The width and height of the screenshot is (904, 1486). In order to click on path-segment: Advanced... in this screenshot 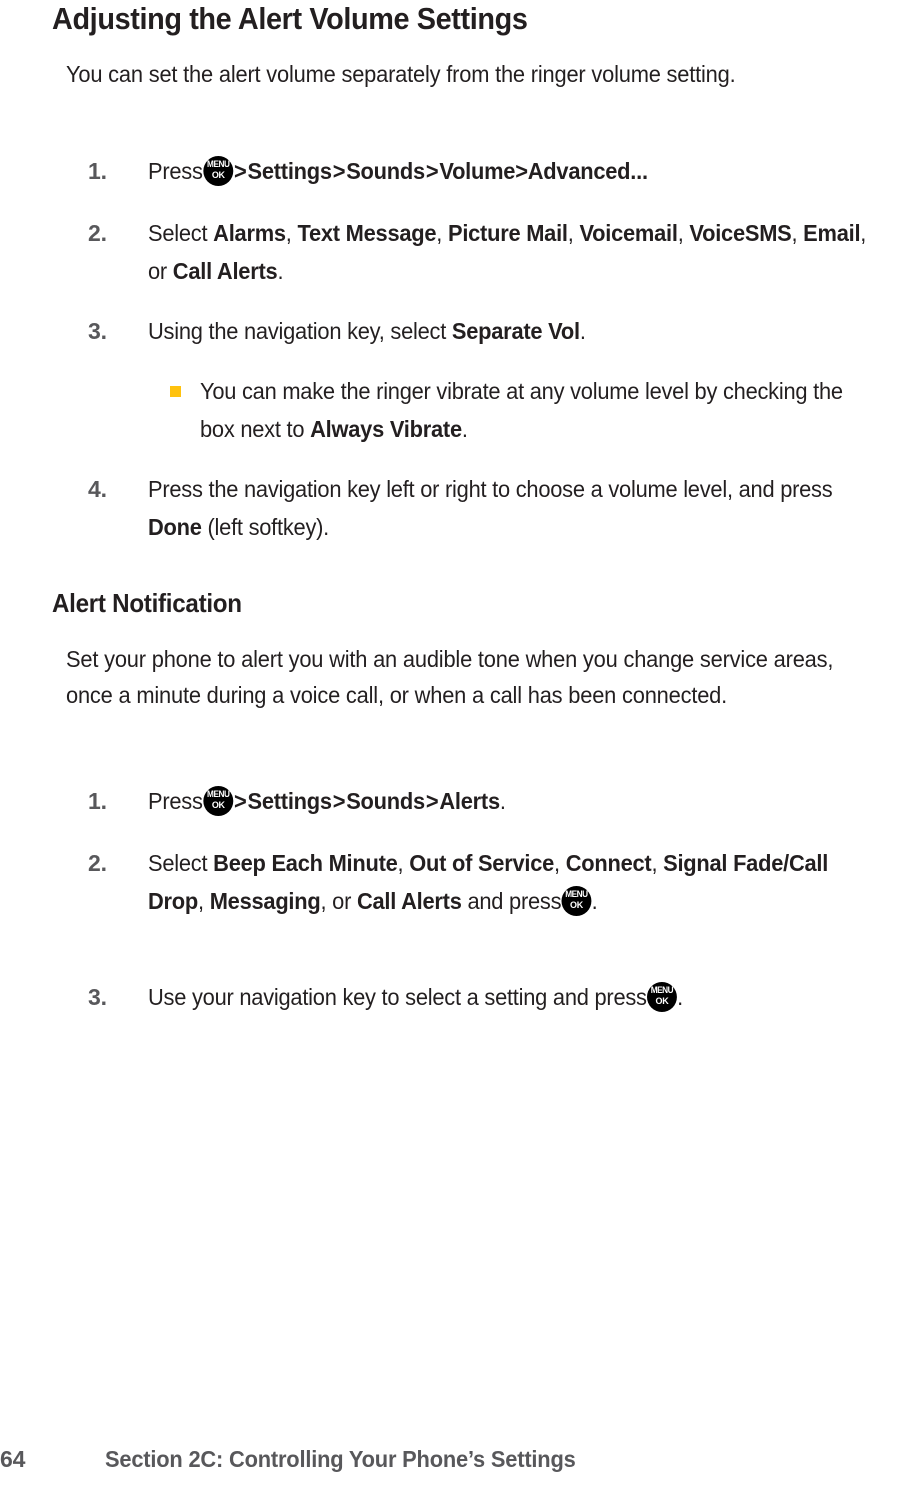, I will do `click(587, 171)`.